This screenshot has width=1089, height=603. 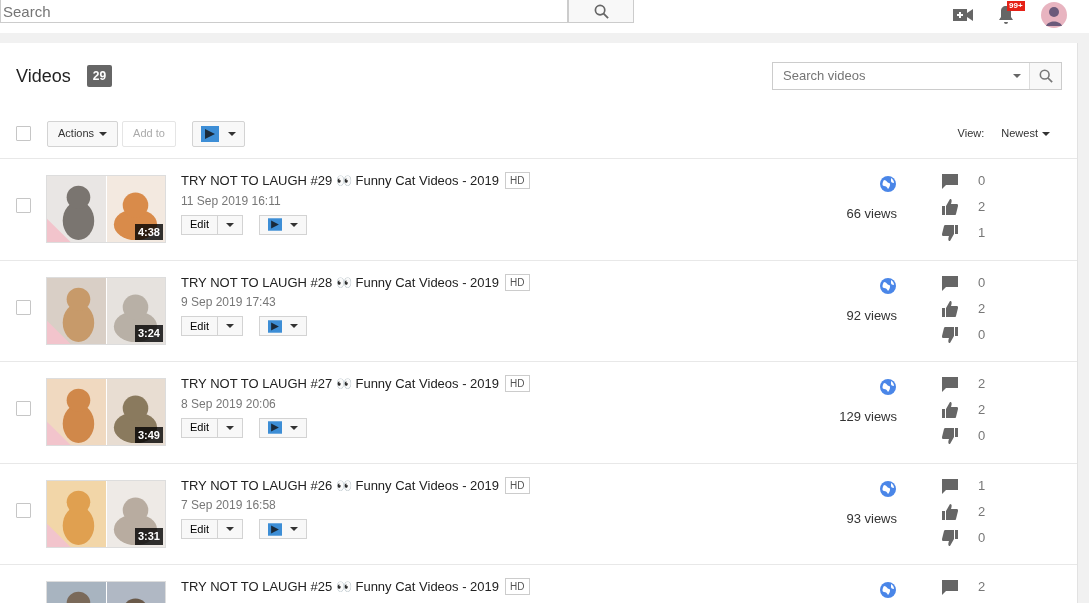 I want to click on view-count: 66 views, so click(x=871, y=214).